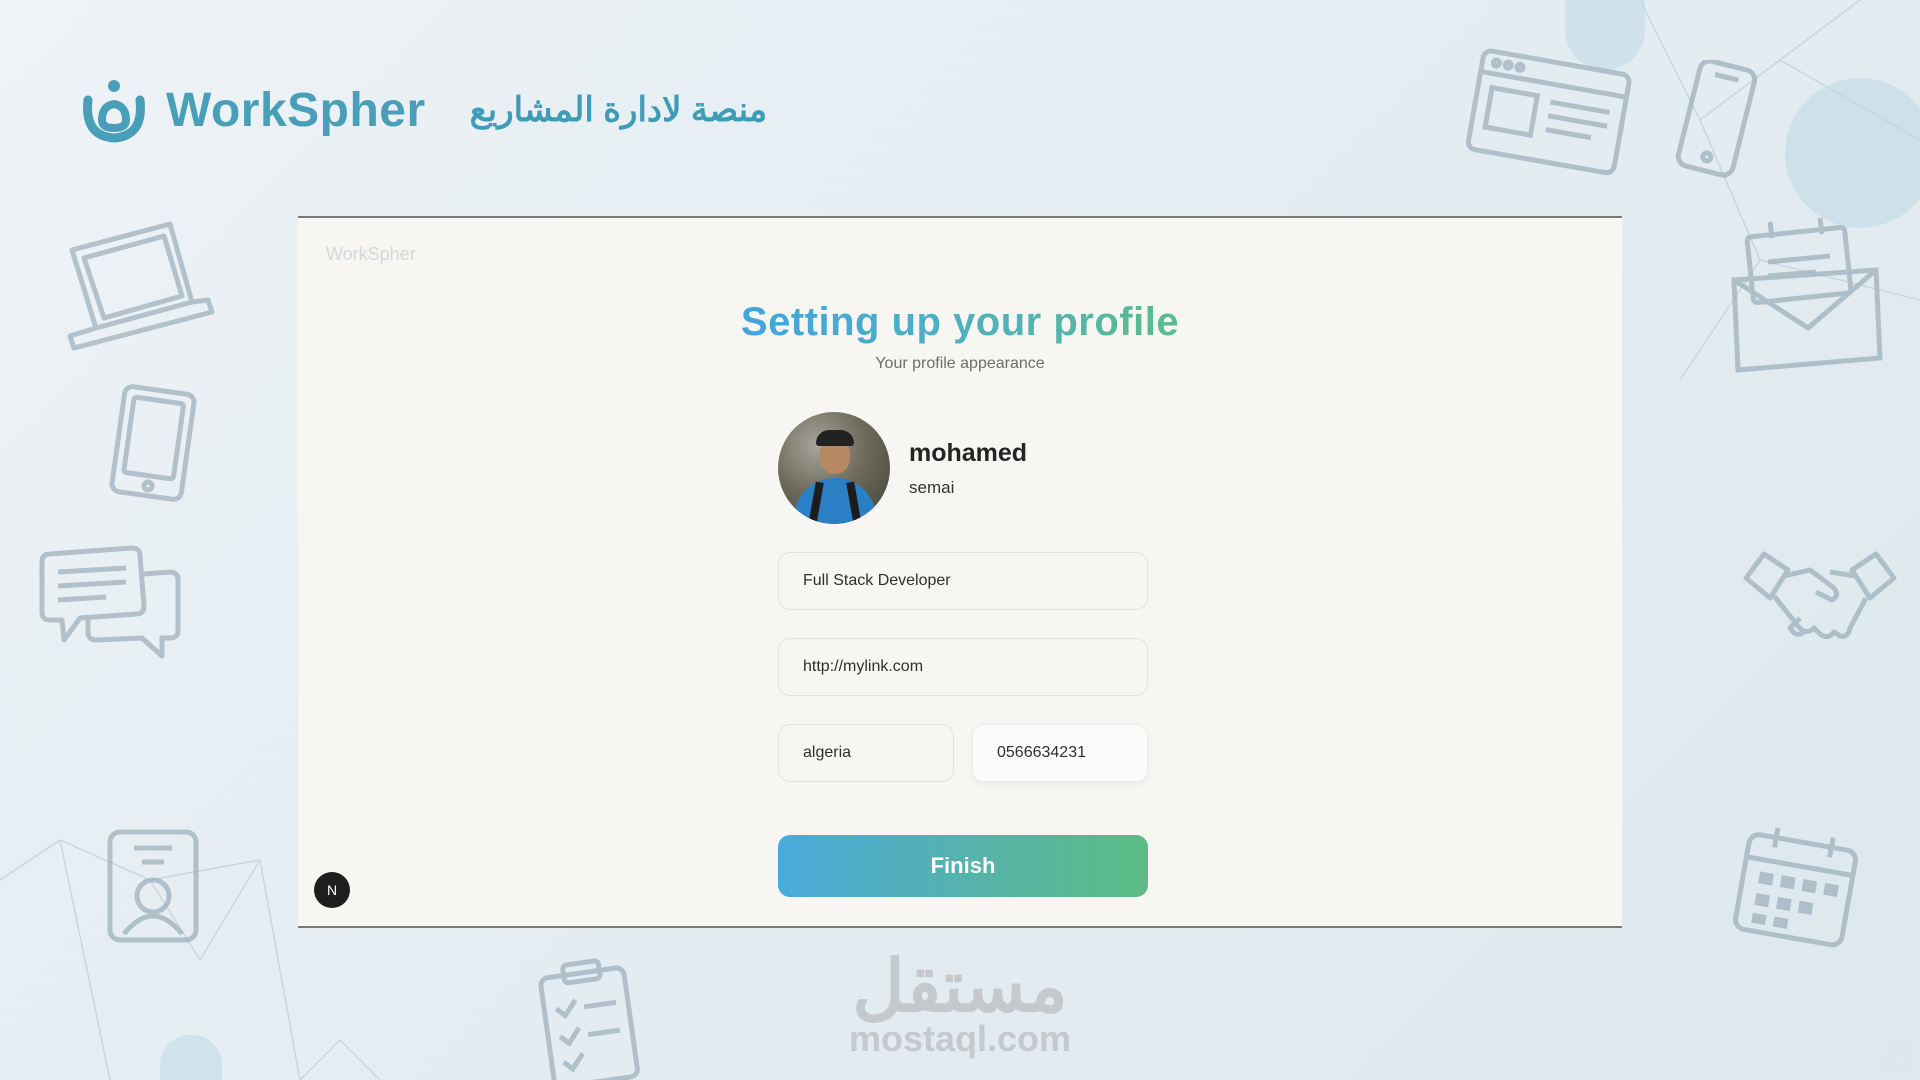 The image size is (1920, 1080). Describe the element at coordinates (1060, 753) in the screenshot. I see `phone-input` at that location.